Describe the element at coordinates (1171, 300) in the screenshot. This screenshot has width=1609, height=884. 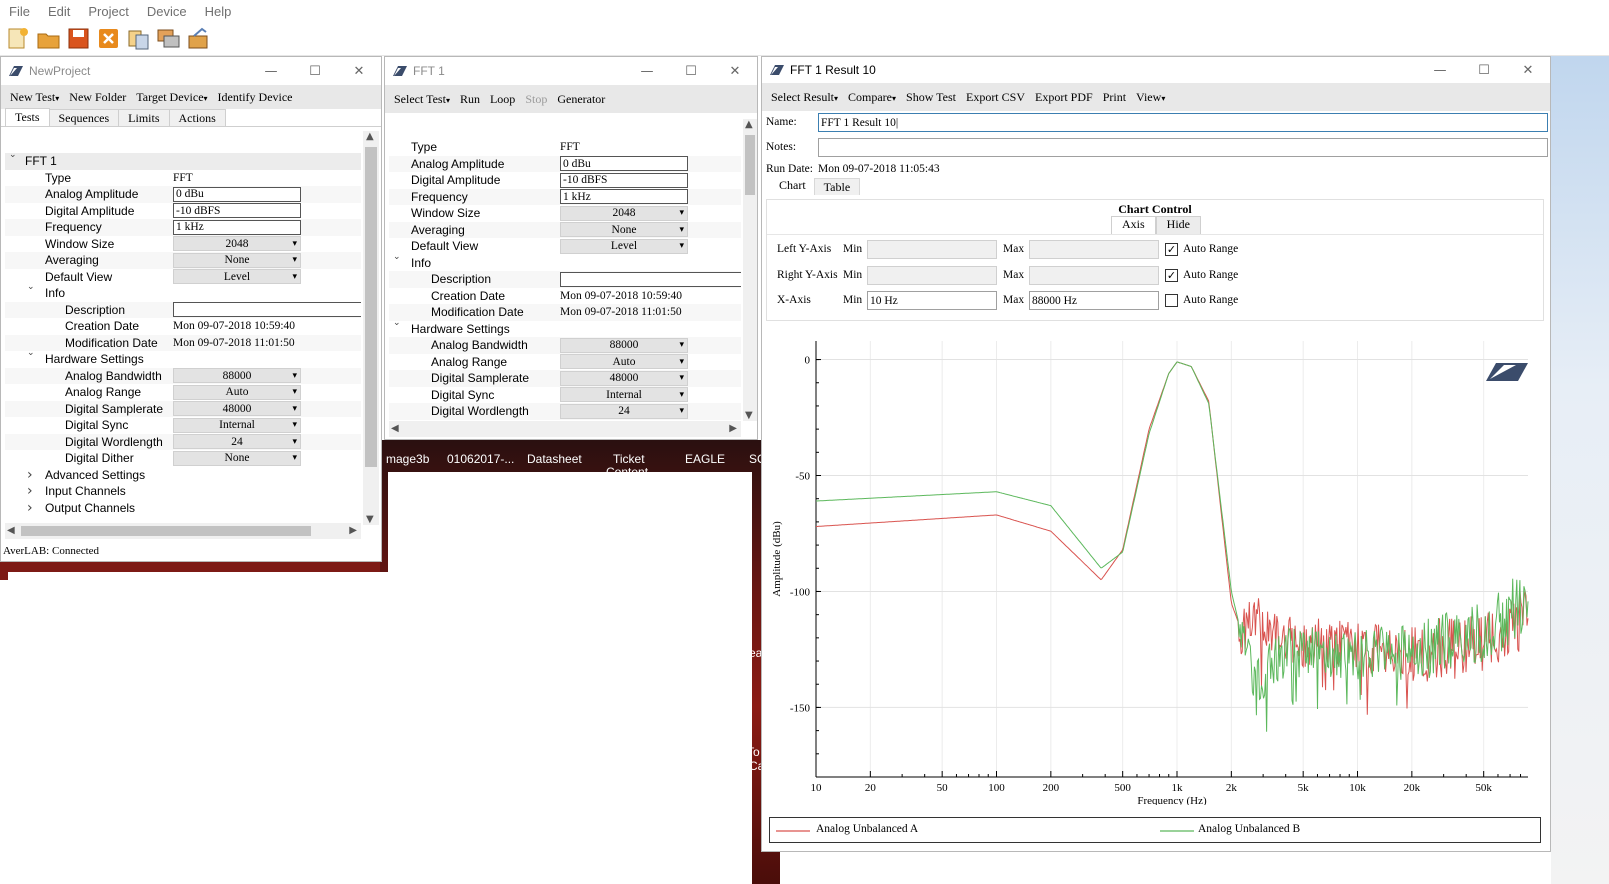
I see `auto-range-checkbox` at that location.